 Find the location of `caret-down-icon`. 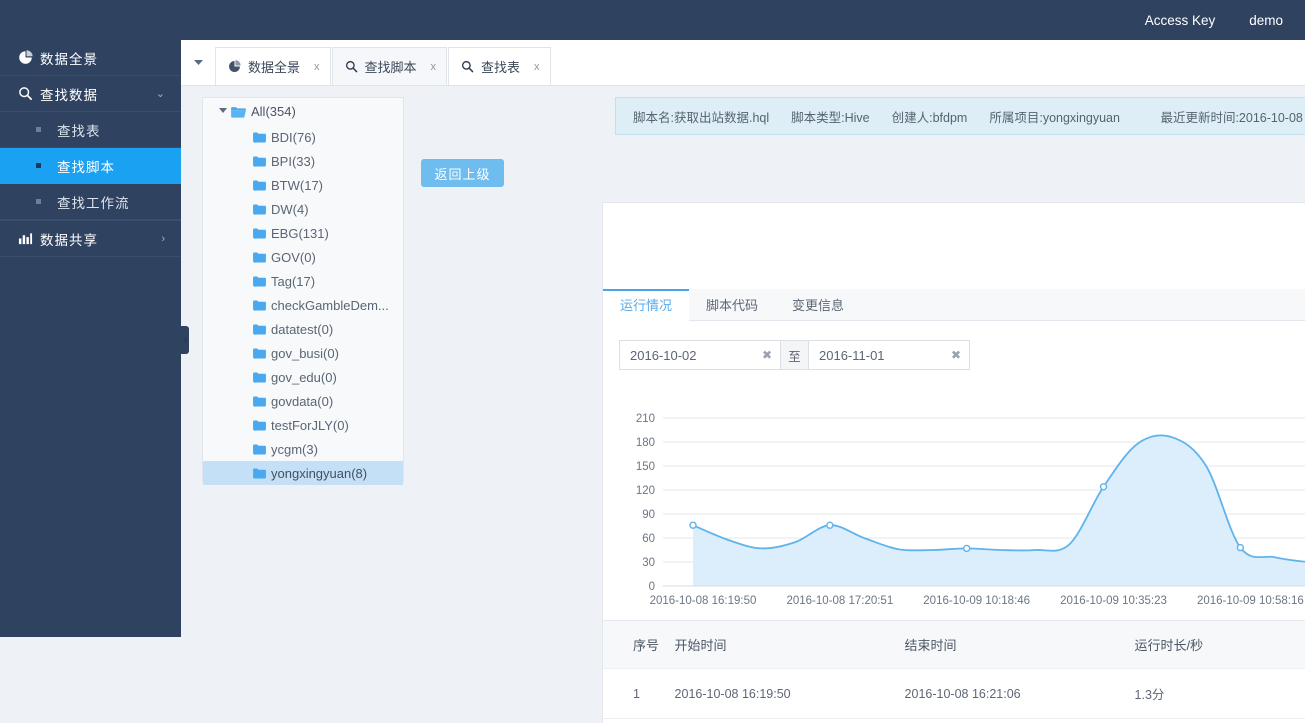

caret-down-icon is located at coordinates (225, 111).